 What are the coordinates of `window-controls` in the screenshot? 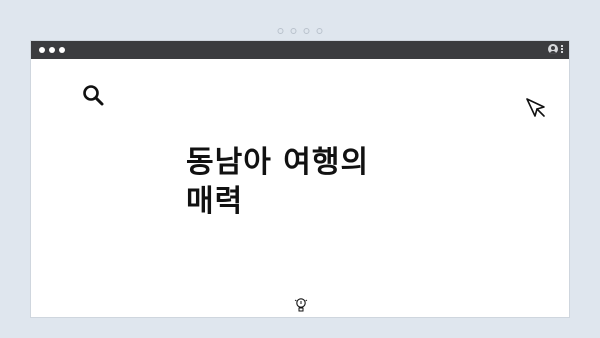 It's located at (52, 50).